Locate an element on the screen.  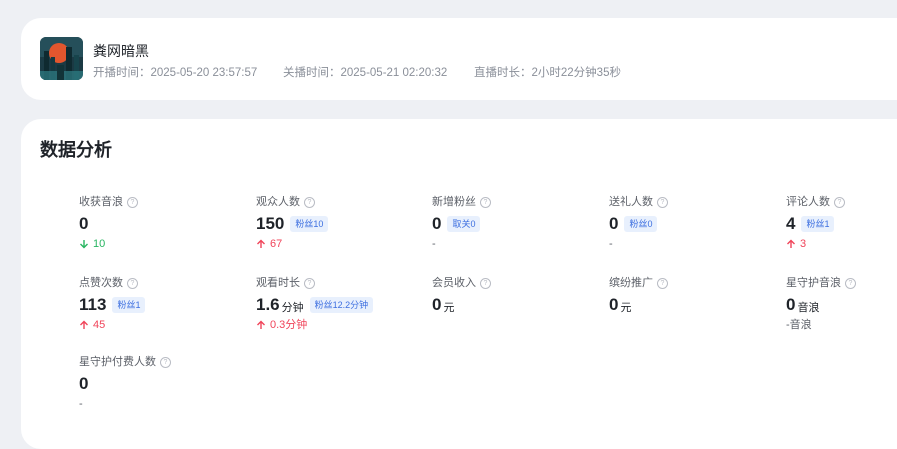
metric-label-text: 星守护付费人数 is located at coordinates (117, 362).